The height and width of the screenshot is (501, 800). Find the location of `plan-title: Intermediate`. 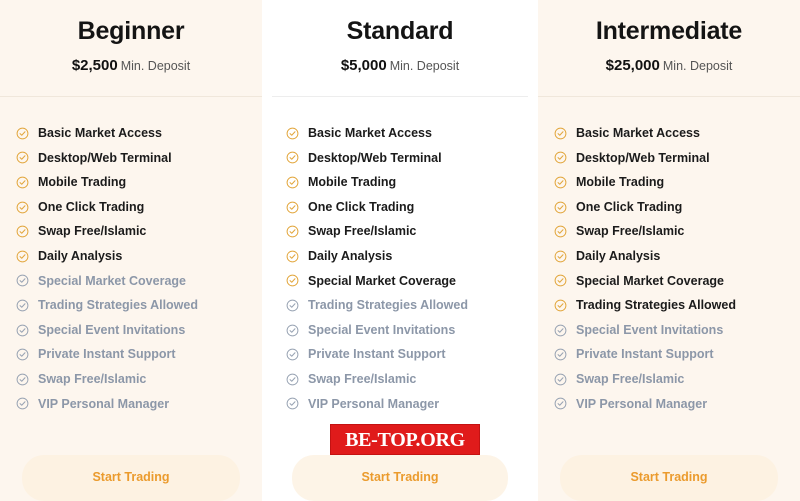

plan-title: Intermediate is located at coordinates (669, 31).